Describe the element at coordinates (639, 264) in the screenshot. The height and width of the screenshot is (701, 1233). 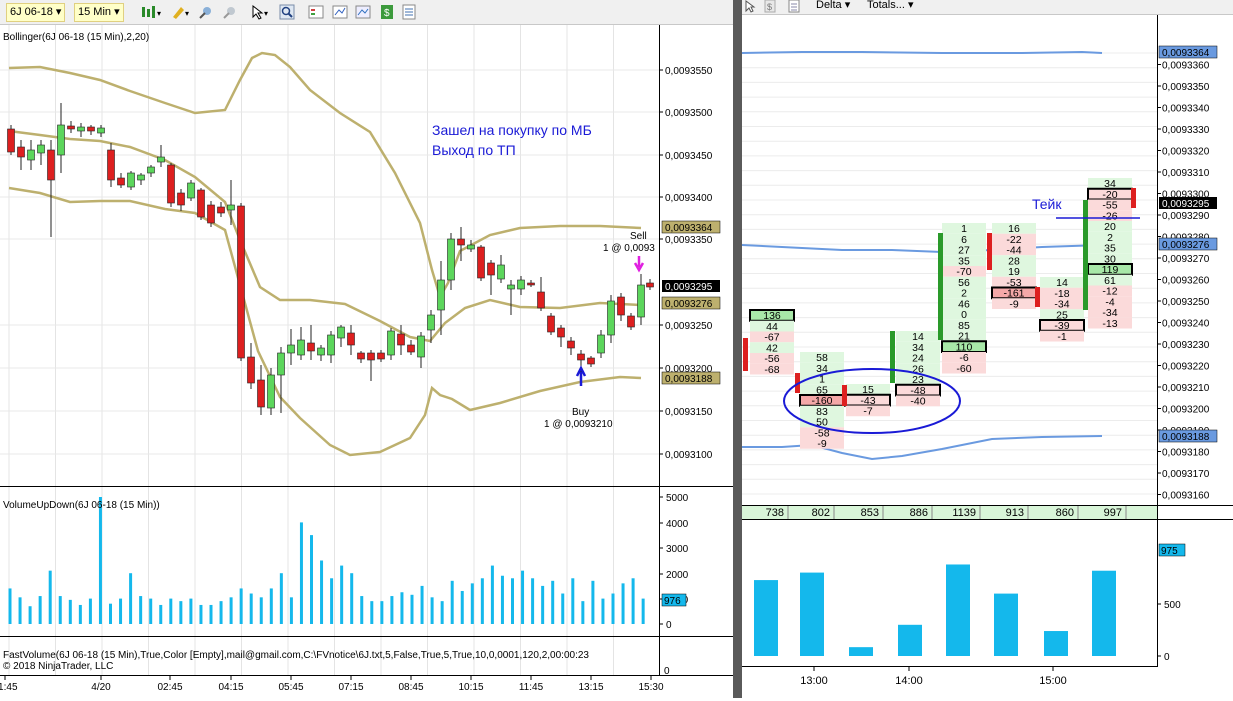
I see `sell-arrow-icon` at that location.